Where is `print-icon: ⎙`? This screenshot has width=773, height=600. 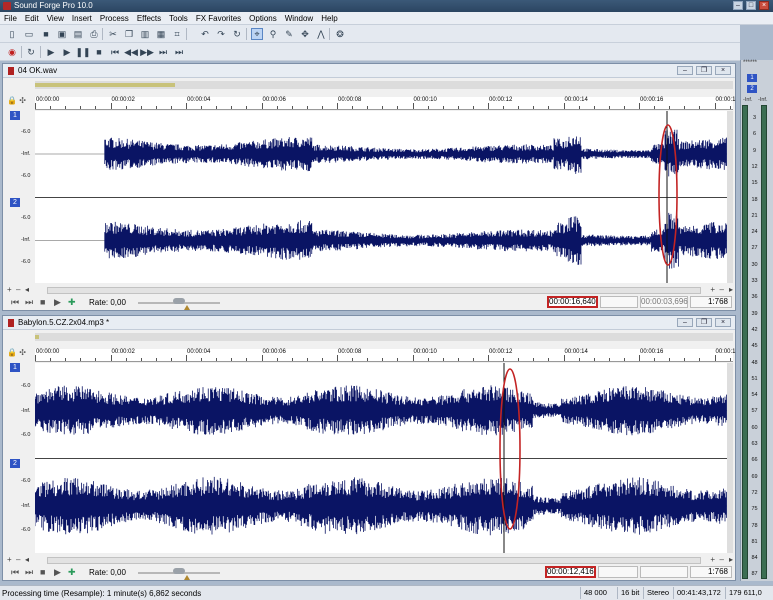 print-icon: ⎙ is located at coordinates (94, 34).